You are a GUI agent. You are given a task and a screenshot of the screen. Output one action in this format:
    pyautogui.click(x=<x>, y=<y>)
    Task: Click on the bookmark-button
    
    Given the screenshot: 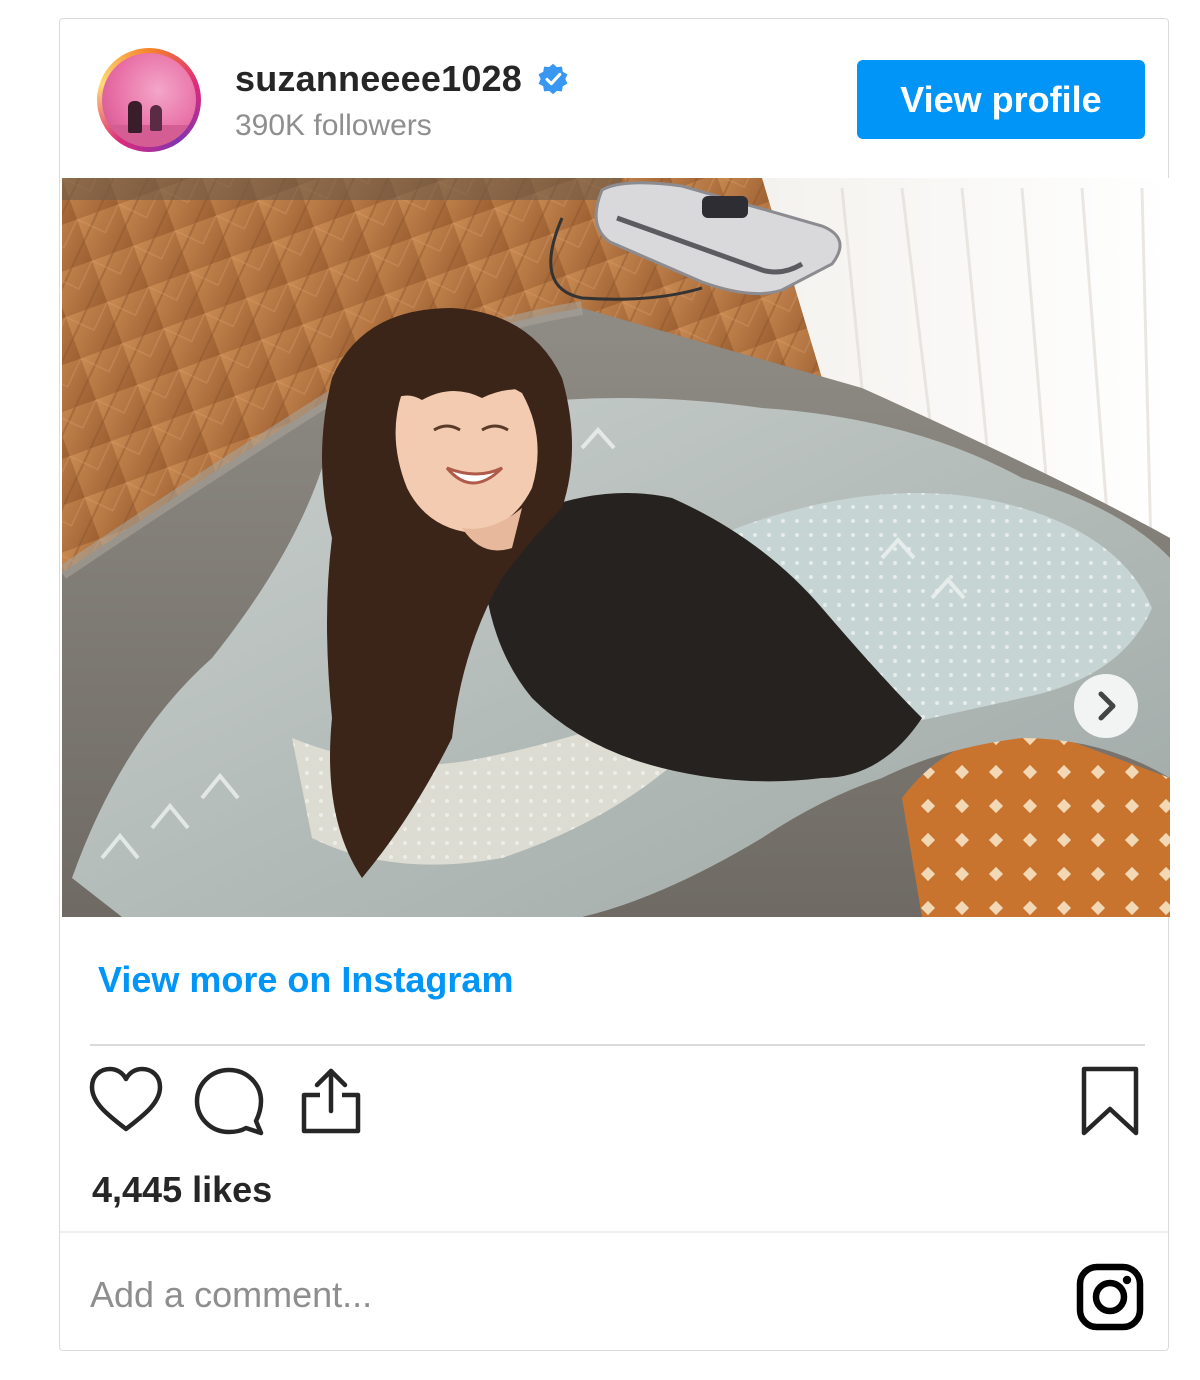 What is the action you would take?
    pyautogui.click(x=1110, y=1102)
    